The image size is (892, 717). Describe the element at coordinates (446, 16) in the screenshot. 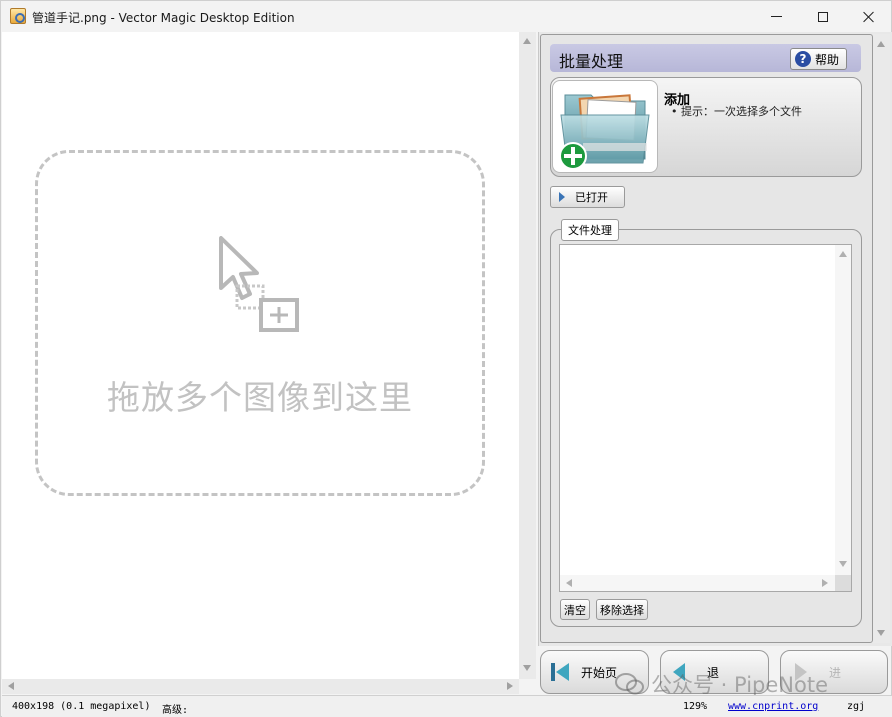

I see `title-bar: 管道手记.png - Vector Magic Desktop Edition` at that location.